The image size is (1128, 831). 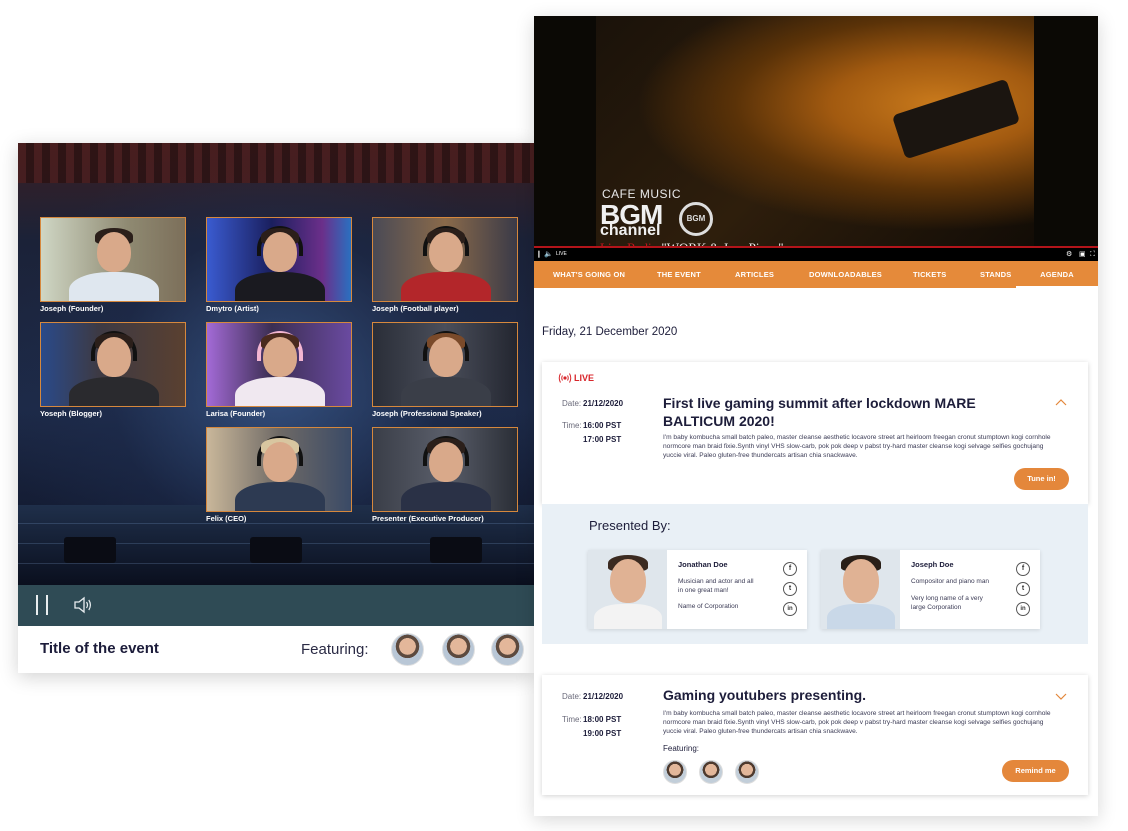 What do you see at coordinates (276, 163) in the screenshot?
I see `stage-curtain` at bounding box center [276, 163].